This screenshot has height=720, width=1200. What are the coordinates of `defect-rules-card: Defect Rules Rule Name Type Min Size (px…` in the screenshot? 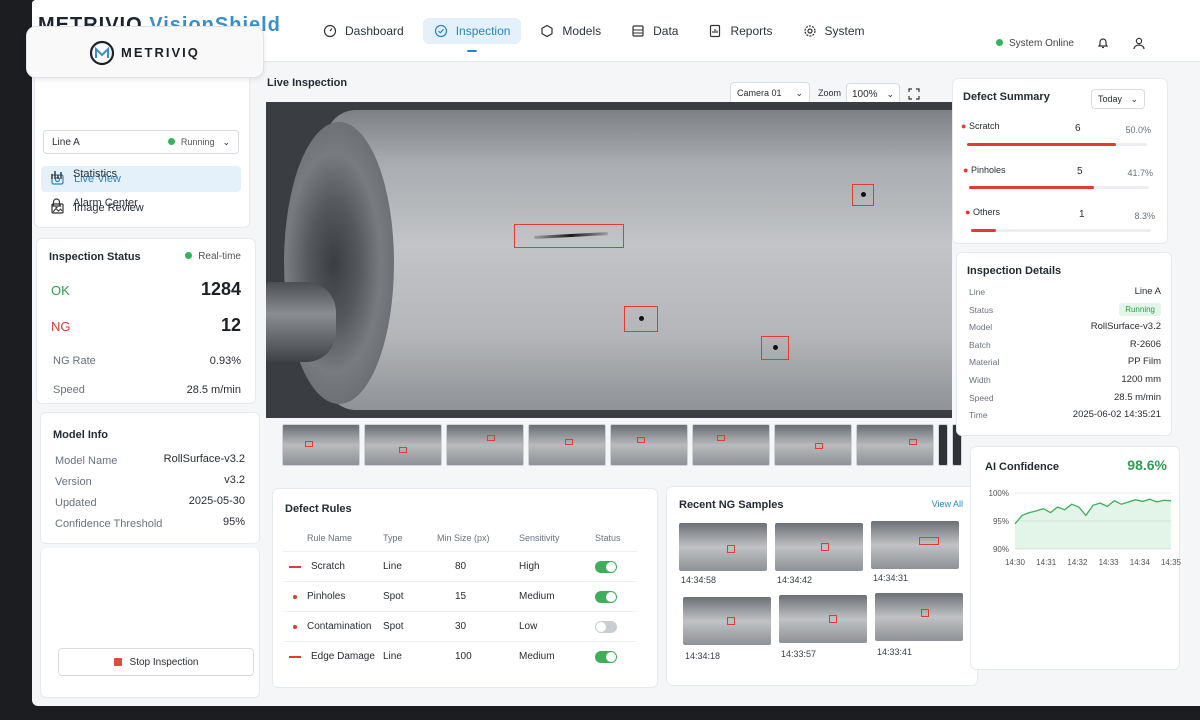 It's located at (465, 588).